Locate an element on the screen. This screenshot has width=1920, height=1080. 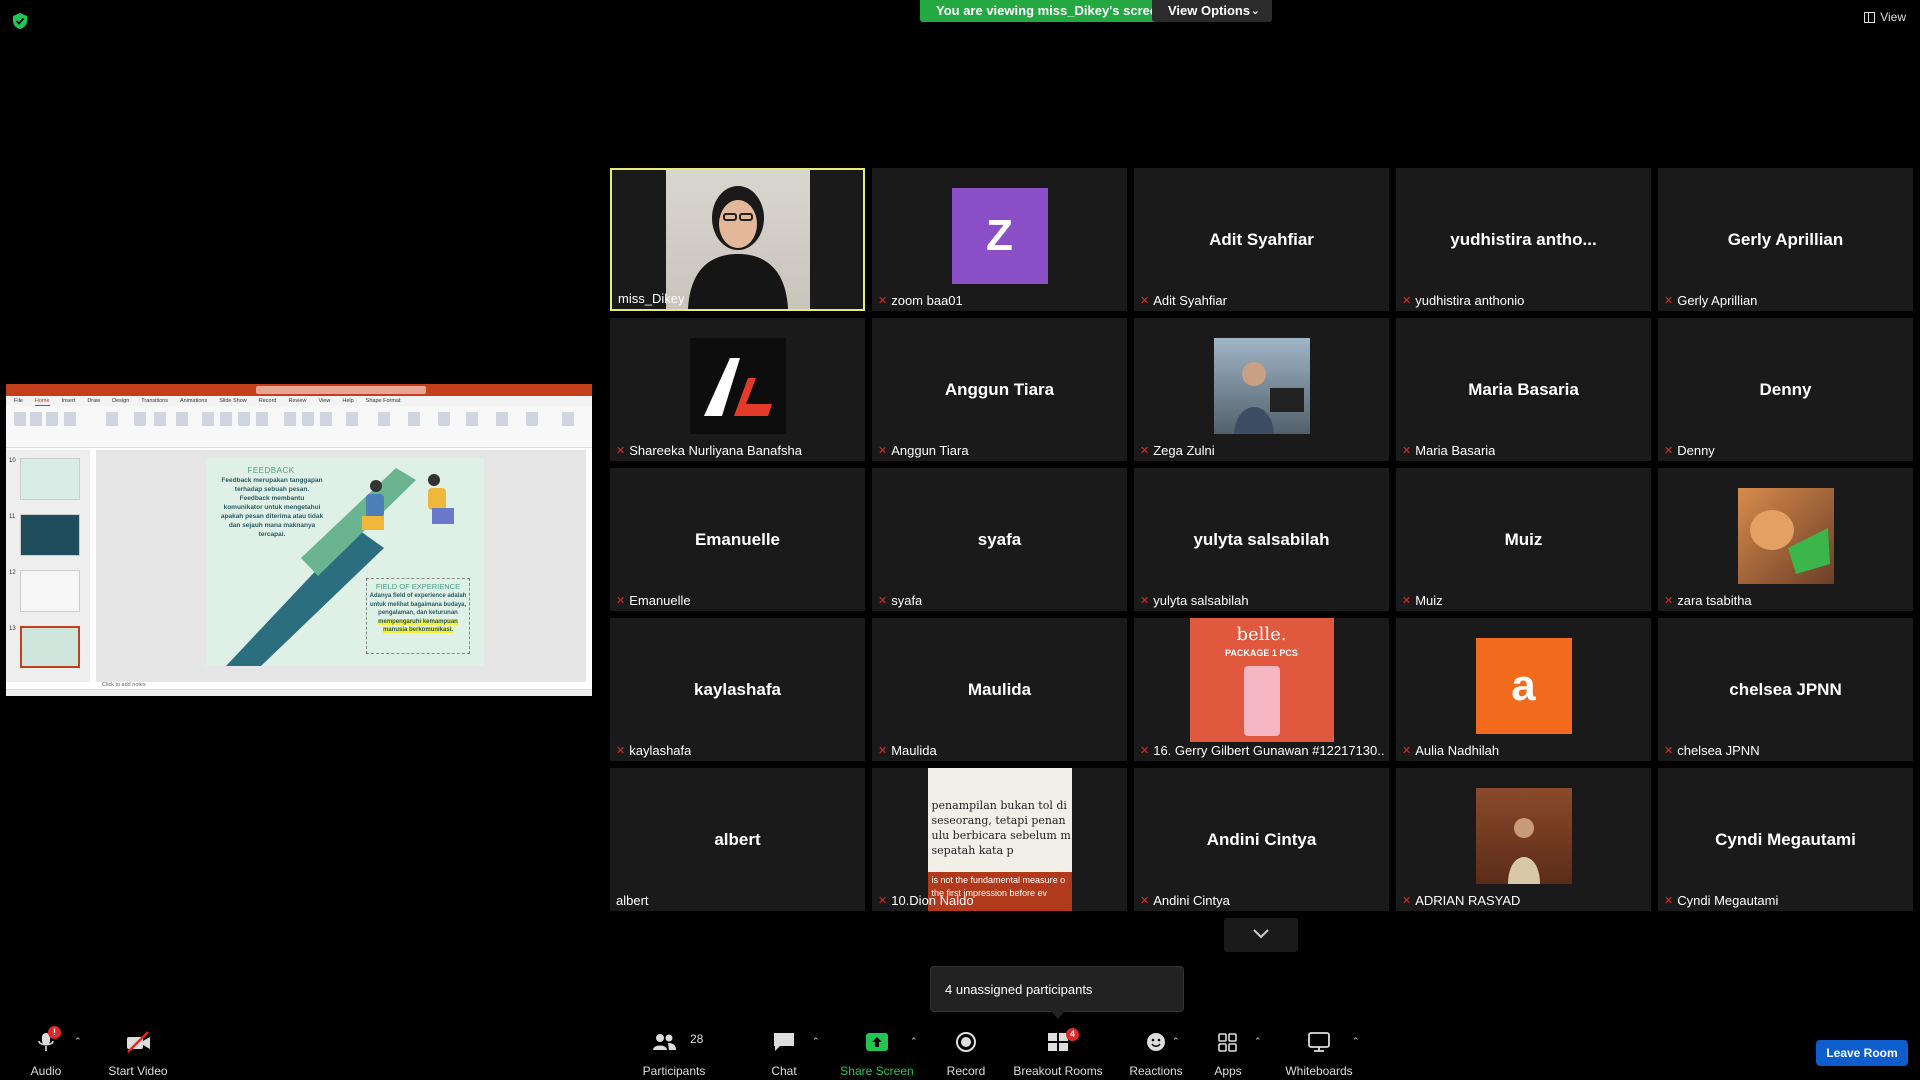
participant-name-label: ✕ ADRIAN RASYAD is located at coordinates (1461, 900).